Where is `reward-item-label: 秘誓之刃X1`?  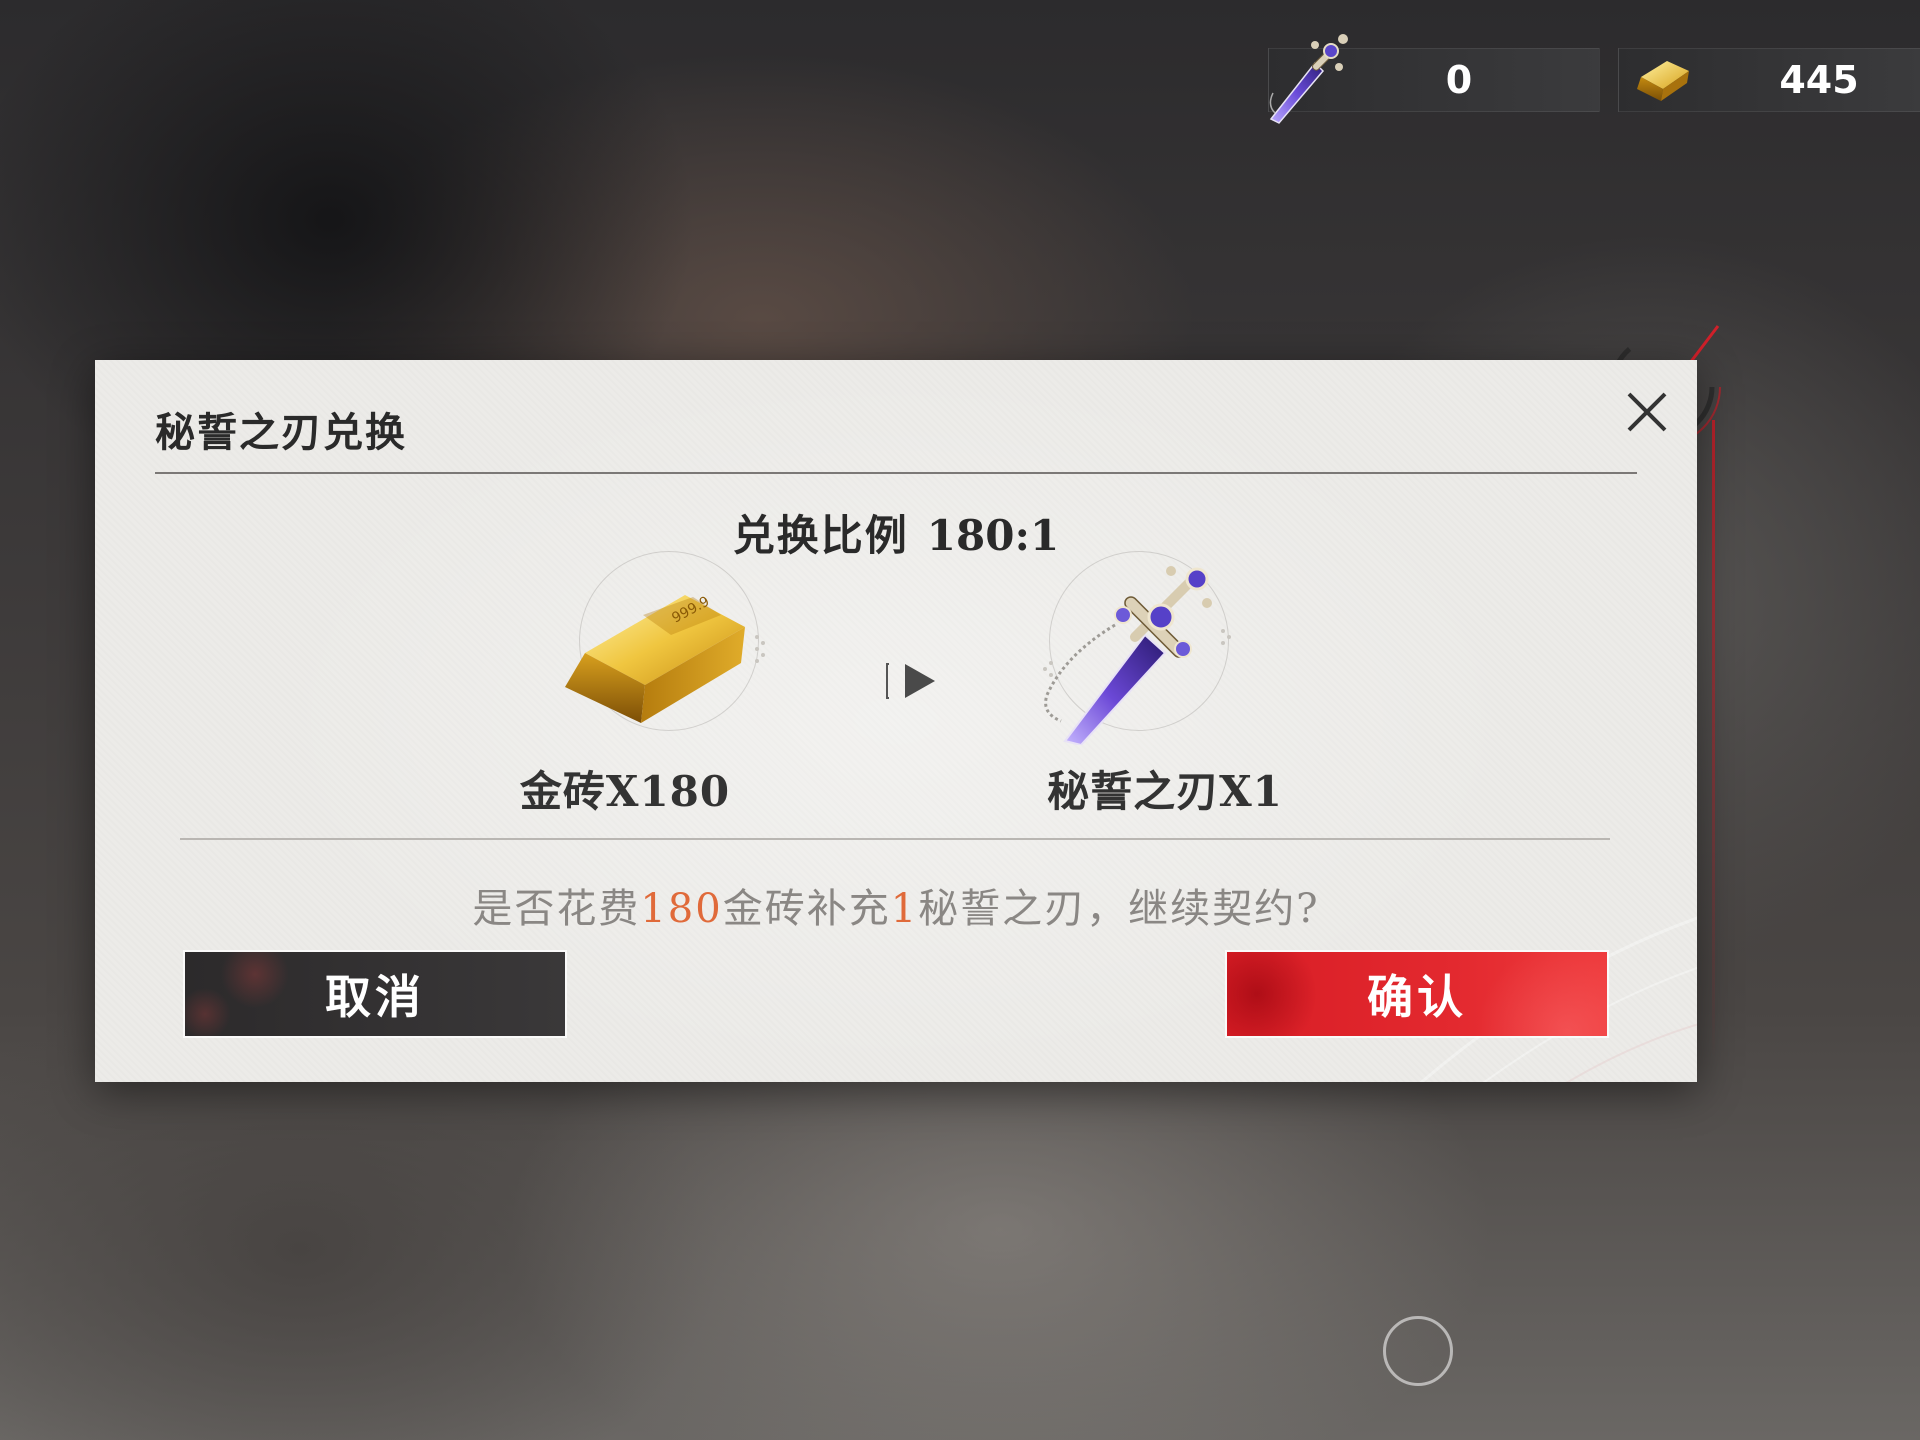
reward-item-label: 秘誓之刃X1 is located at coordinates (1165, 791).